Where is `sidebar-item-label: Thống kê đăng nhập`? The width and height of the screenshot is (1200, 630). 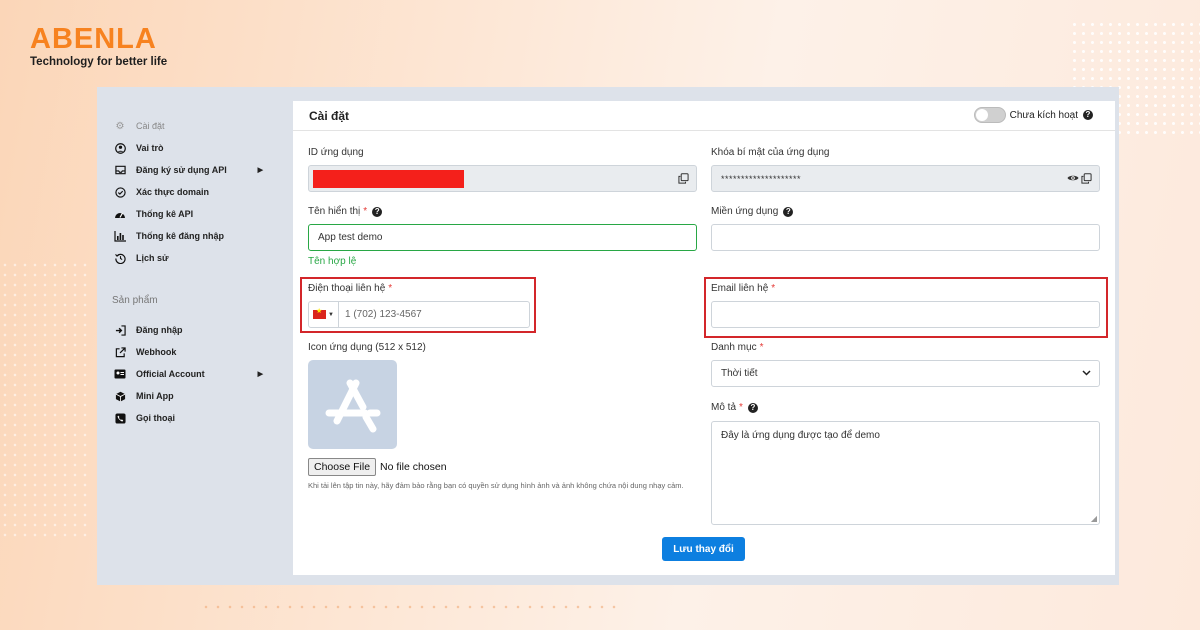
sidebar-item-label: Thống kê đăng nhập is located at coordinates (180, 236).